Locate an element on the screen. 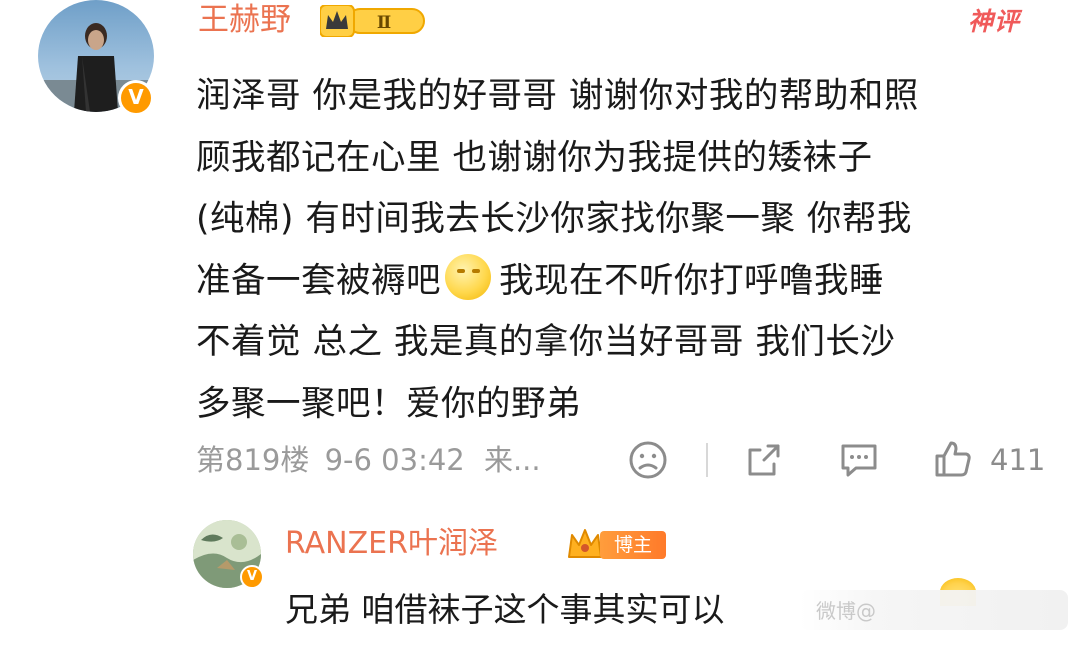 Image resolution: width=1080 pixels, height=646 pixels. reply-text: 兄弟 咱借袜子这个事其实可以 is located at coordinates (505, 609).